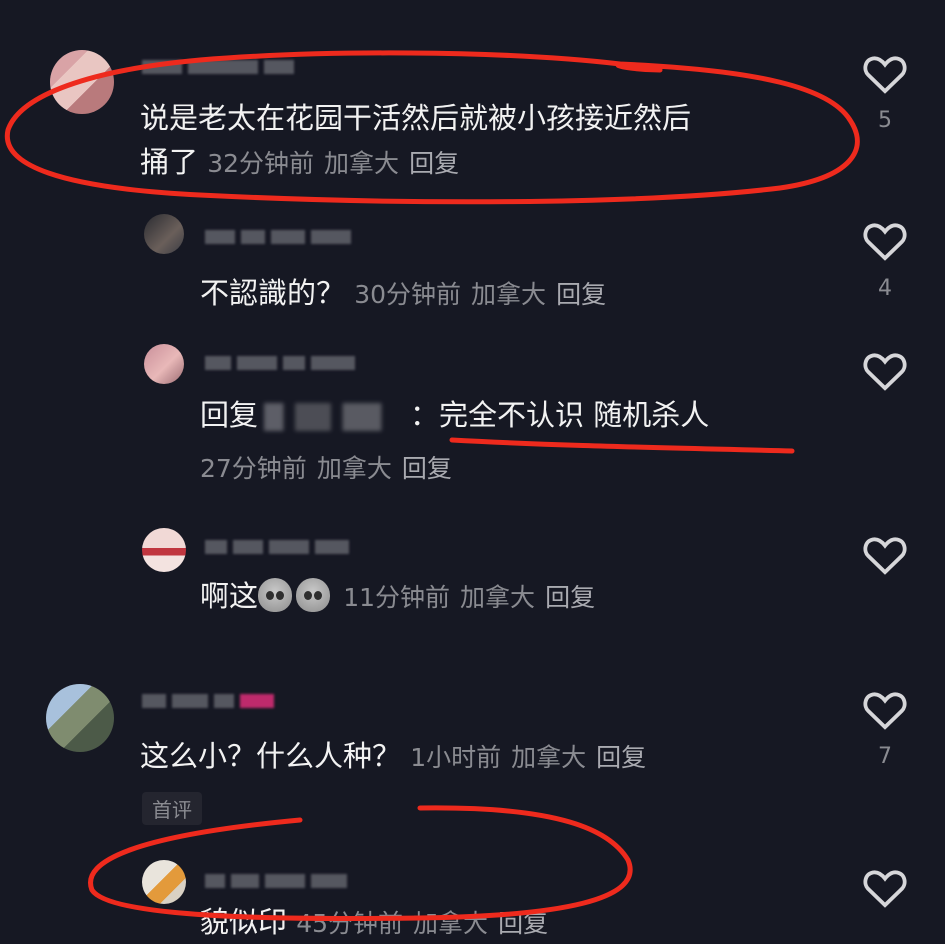 This screenshot has width=945, height=944. I want to click on comment-line: 貌似印 45分钟前 加拿大 回复, so click(379, 923).